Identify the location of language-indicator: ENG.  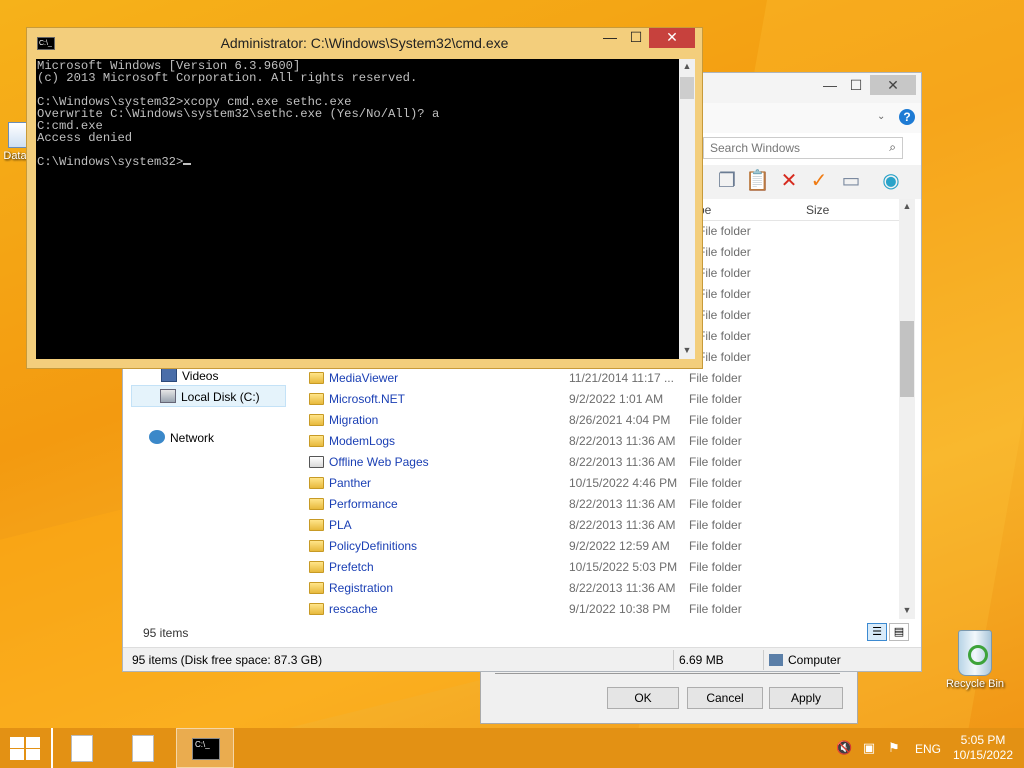
(928, 749).